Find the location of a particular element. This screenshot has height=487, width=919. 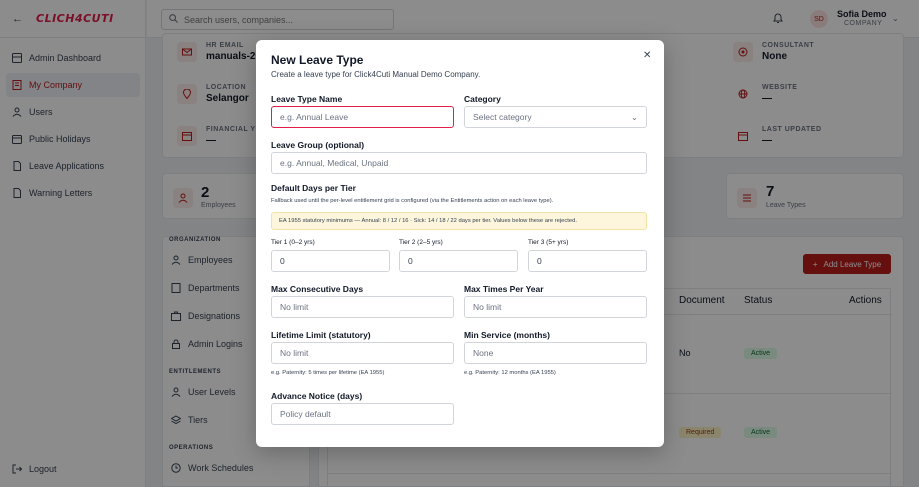

min-service-label: Min Service (months) is located at coordinates (507, 335).